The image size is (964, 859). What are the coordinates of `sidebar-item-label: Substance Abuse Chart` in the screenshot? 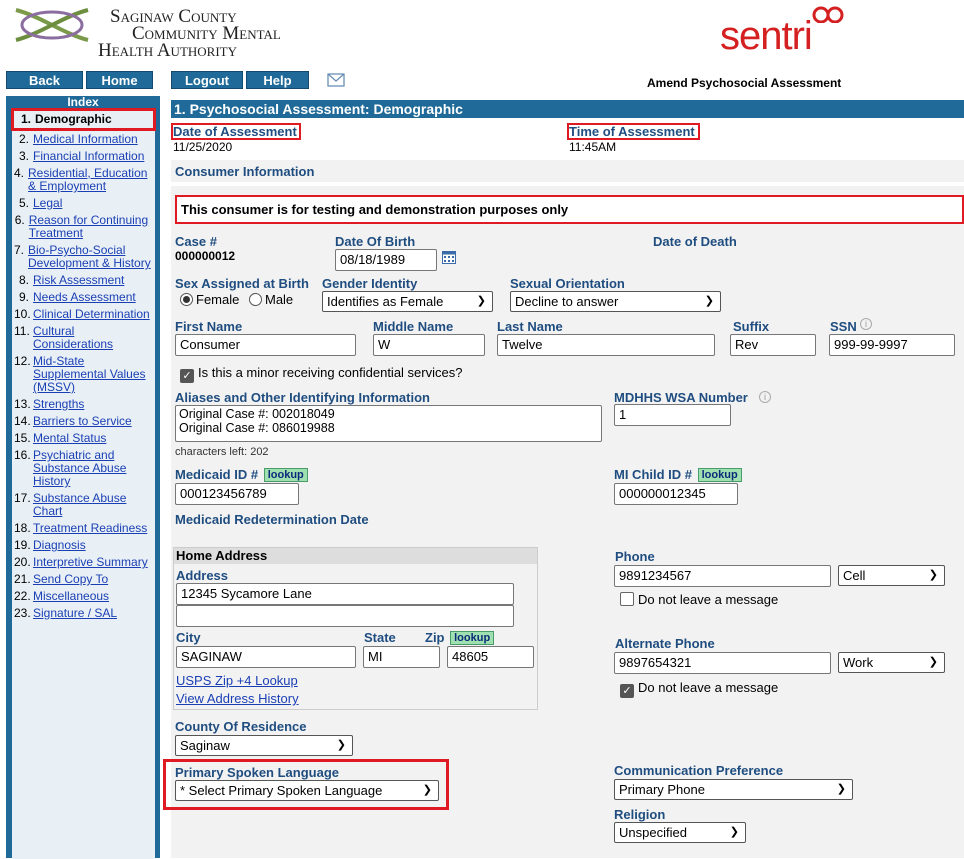 It's located at (94, 505).